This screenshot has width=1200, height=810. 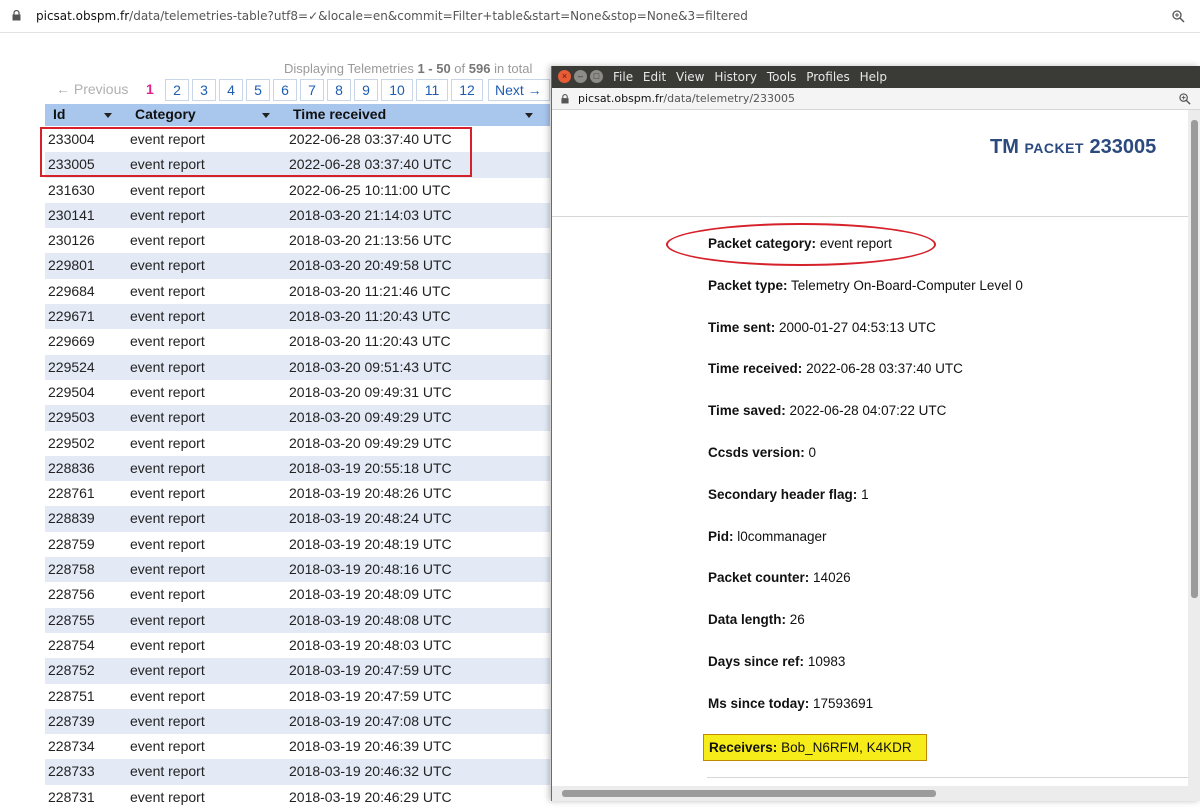 What do you see at coordinates (231, 90) in the screenshot?
I see `page-link-4: 4` at bounding box center [231, 90].